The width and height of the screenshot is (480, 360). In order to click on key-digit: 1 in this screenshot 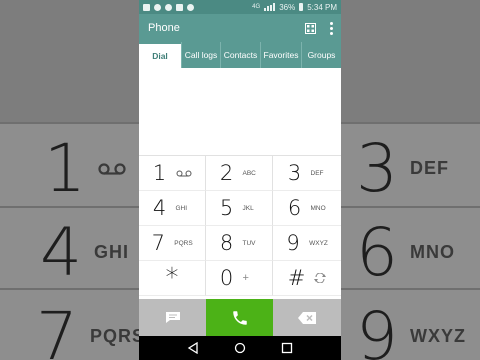, I will do `click(159, 173)`.